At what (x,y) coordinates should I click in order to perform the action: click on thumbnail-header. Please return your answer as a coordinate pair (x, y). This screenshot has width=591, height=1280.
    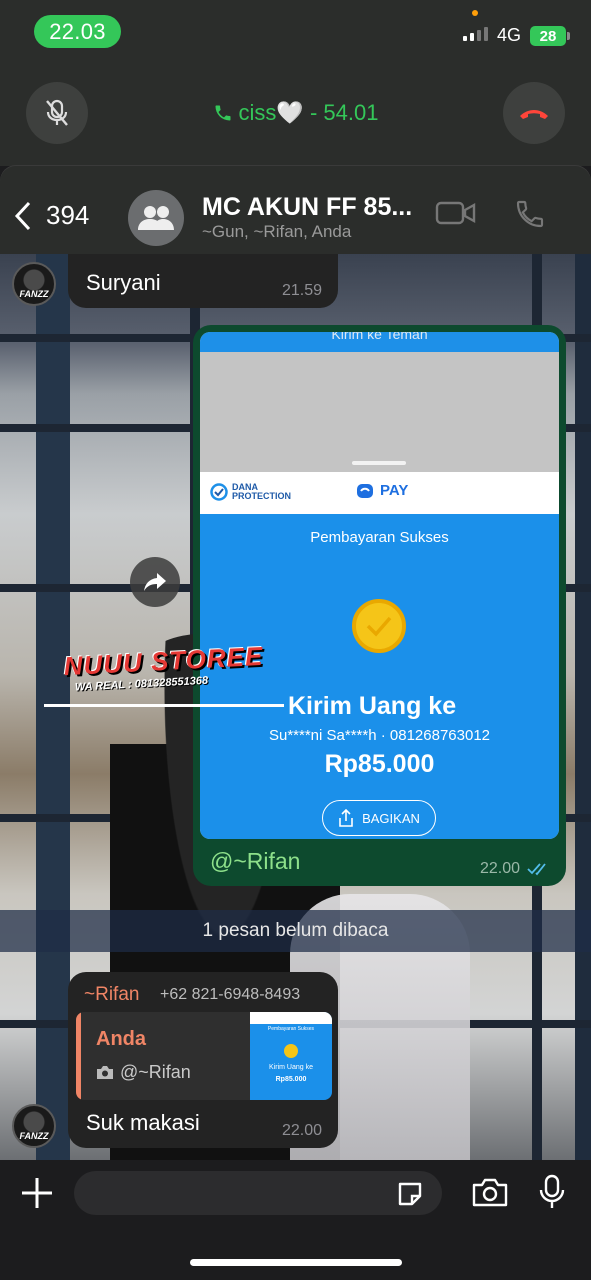
    Looking at the image, I should click on (291, 1018).